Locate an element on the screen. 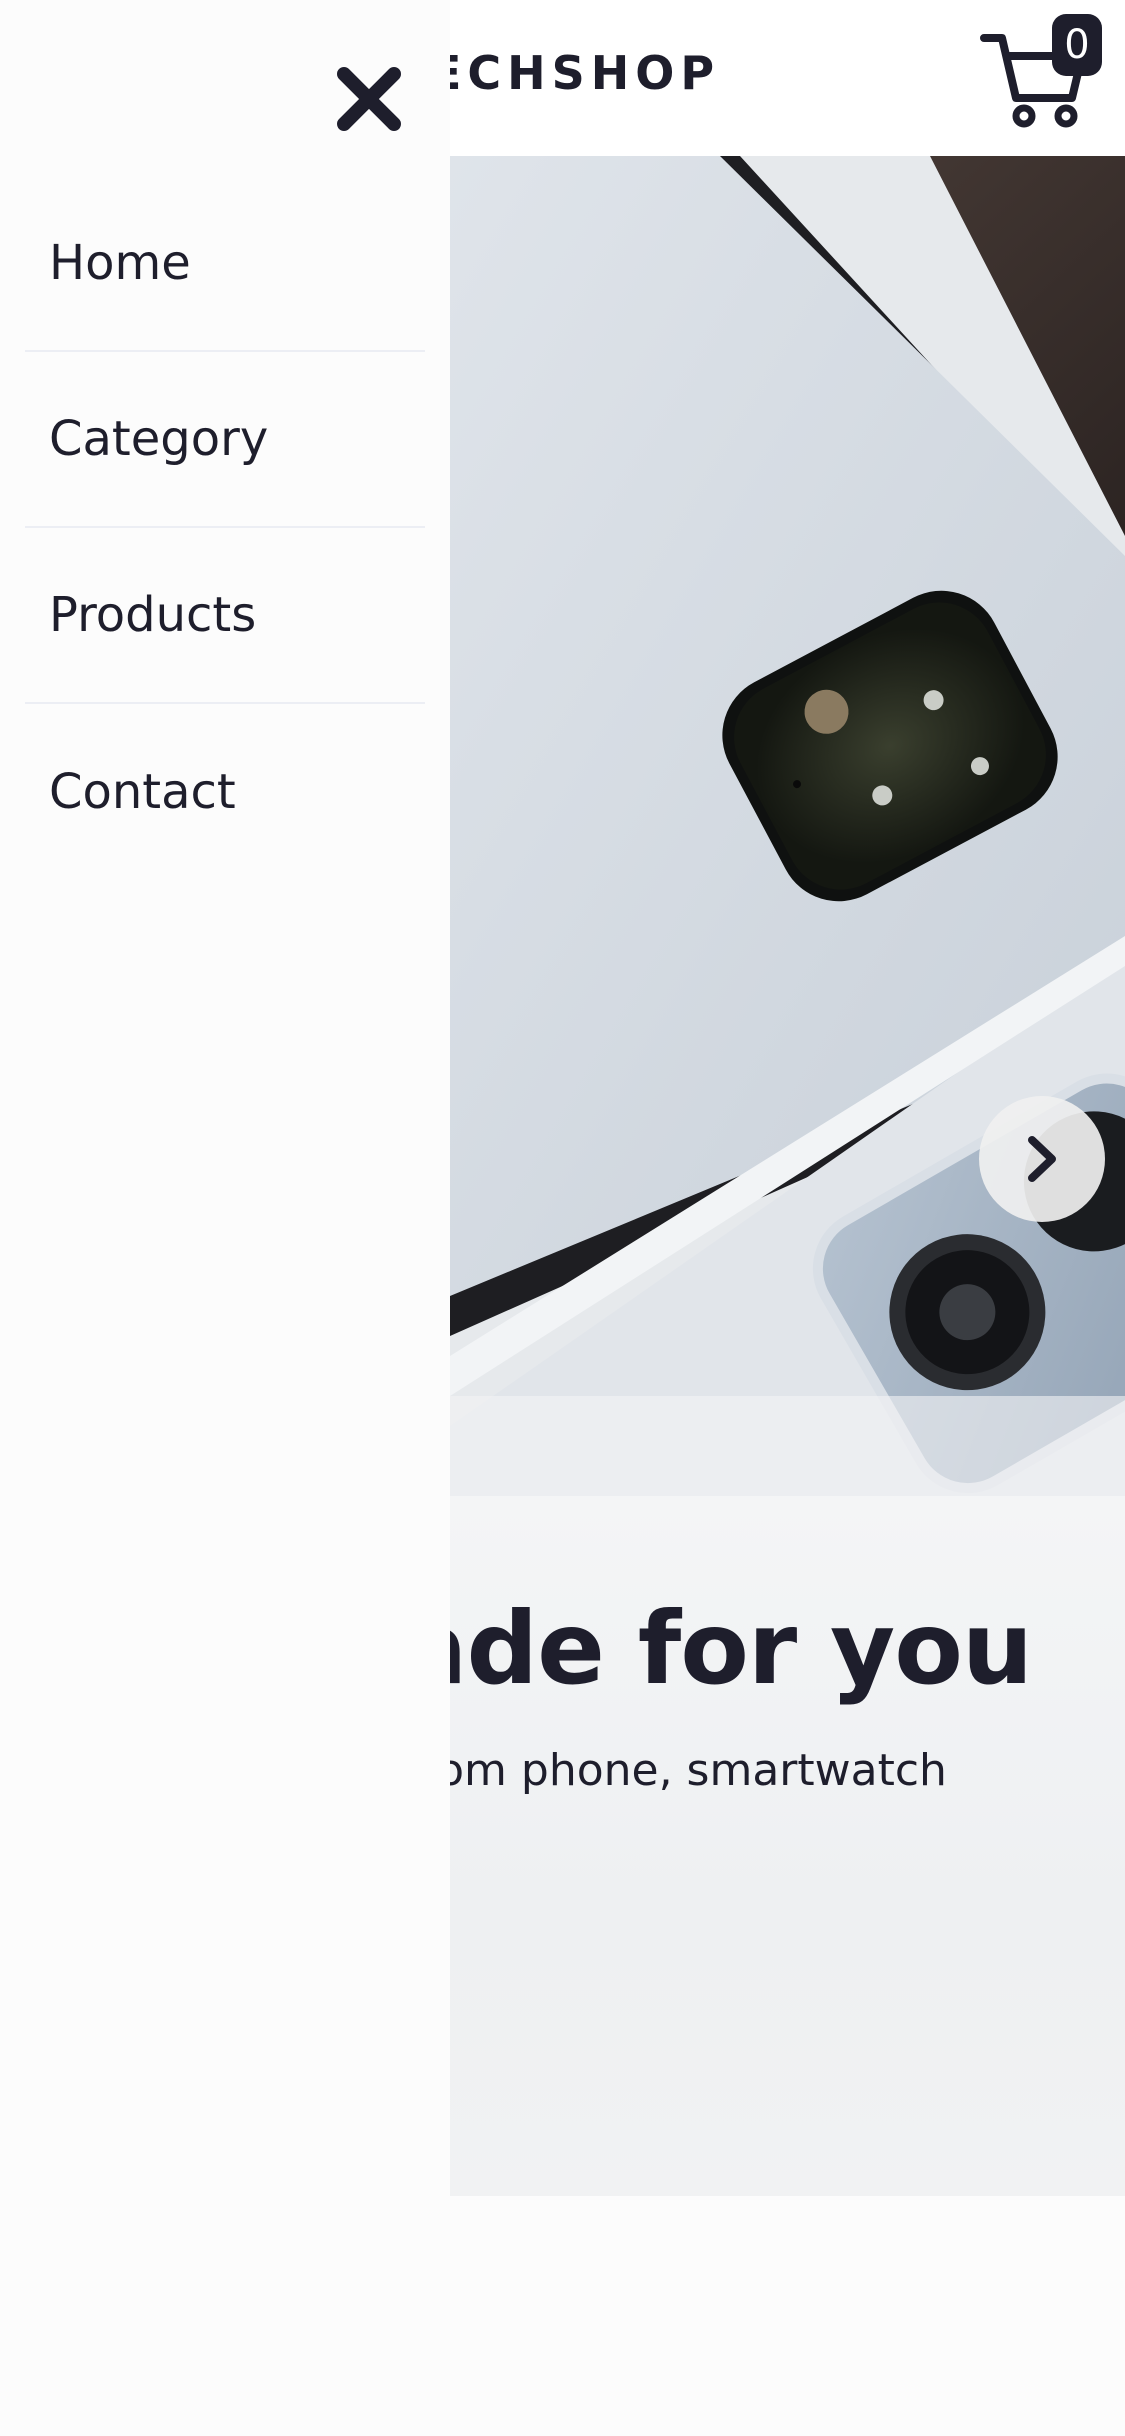 The width and height of the screenshot is (1125, 2436). close-icon is located at coordinates (369, 99).